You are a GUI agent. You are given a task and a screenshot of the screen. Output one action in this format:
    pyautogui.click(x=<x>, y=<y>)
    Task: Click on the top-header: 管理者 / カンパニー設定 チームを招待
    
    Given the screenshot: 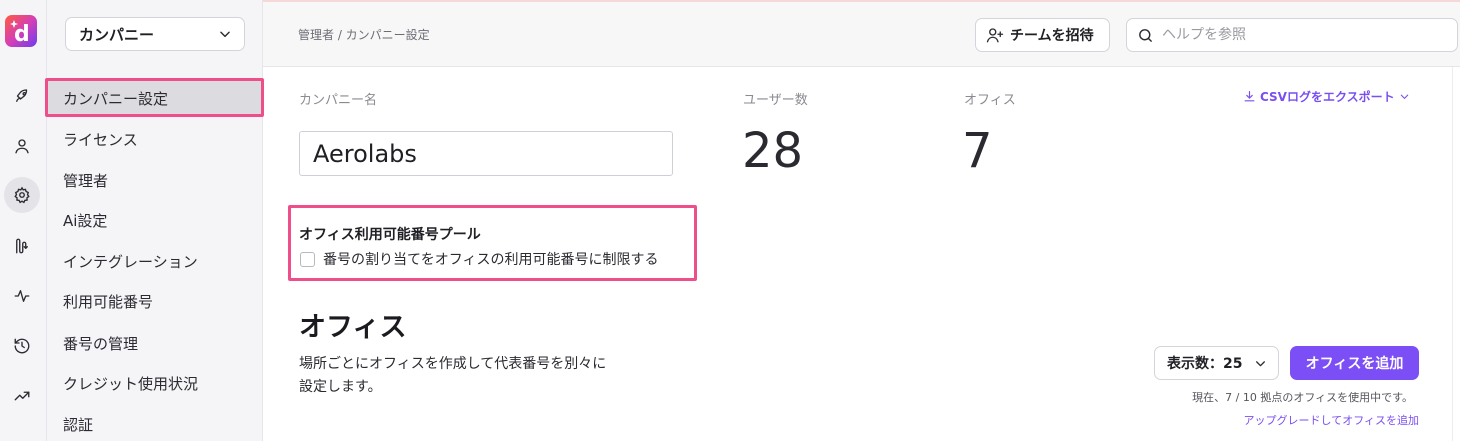 What is the action you would take?
    pyautogui.click(x=861, y=34)
    